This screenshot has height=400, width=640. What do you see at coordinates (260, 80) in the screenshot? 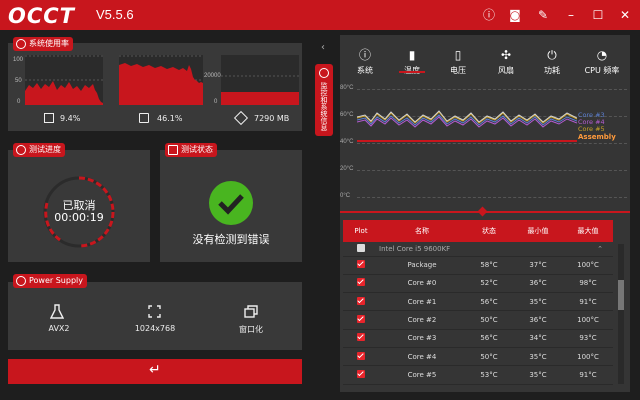
I see `vram-usage-graph` at bounding box center [260, 80].